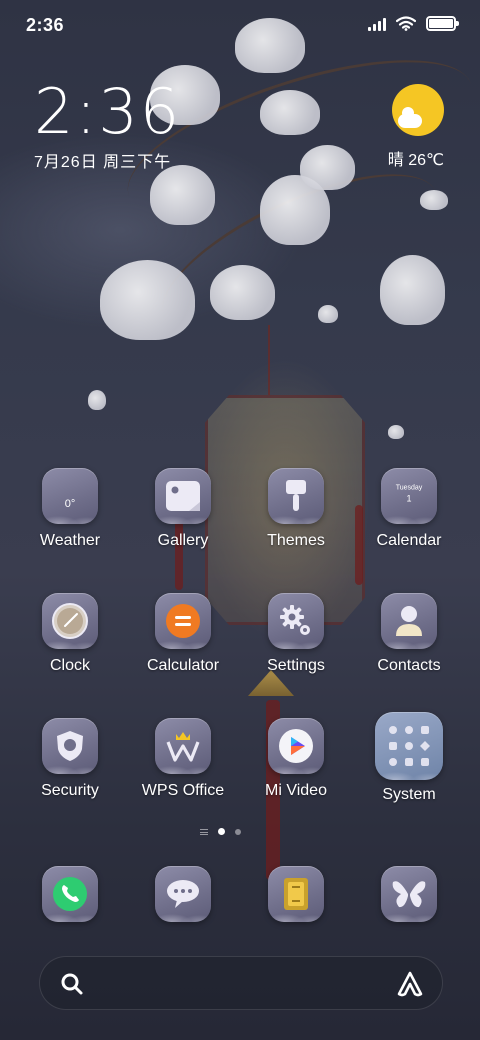 Image resolution: width=480 pixels, height=1040 pixels. I want to click on app-label: Mi Video, so click(296, 790).